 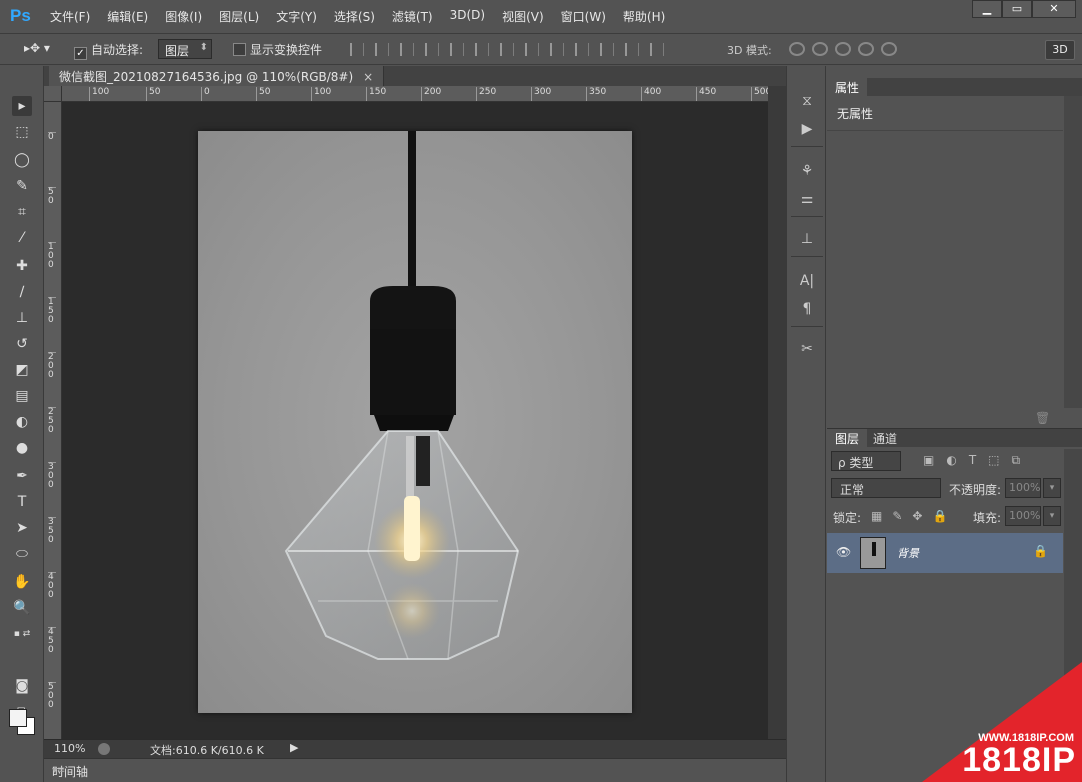 What do you see at coordinates (22, 608) in the screenshot?
I see `zoom-tool-icon: 🔍` at bounding box center [22, 608].